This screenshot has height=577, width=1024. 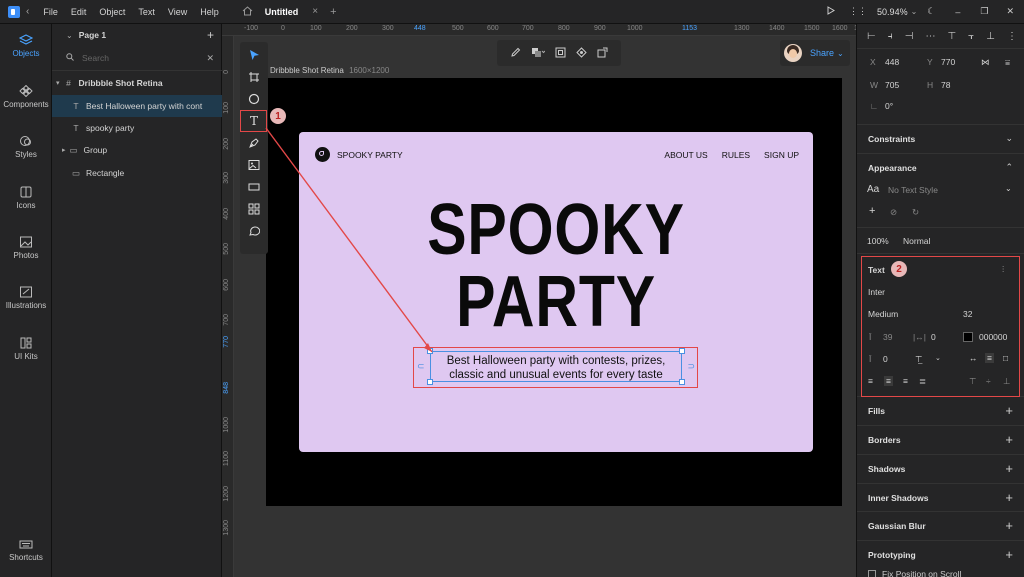 What do you see at coordinates (1007, 62) in the screenshot?
I see `flip-v-icon: ⩸` at bounding box center [1007, 62].